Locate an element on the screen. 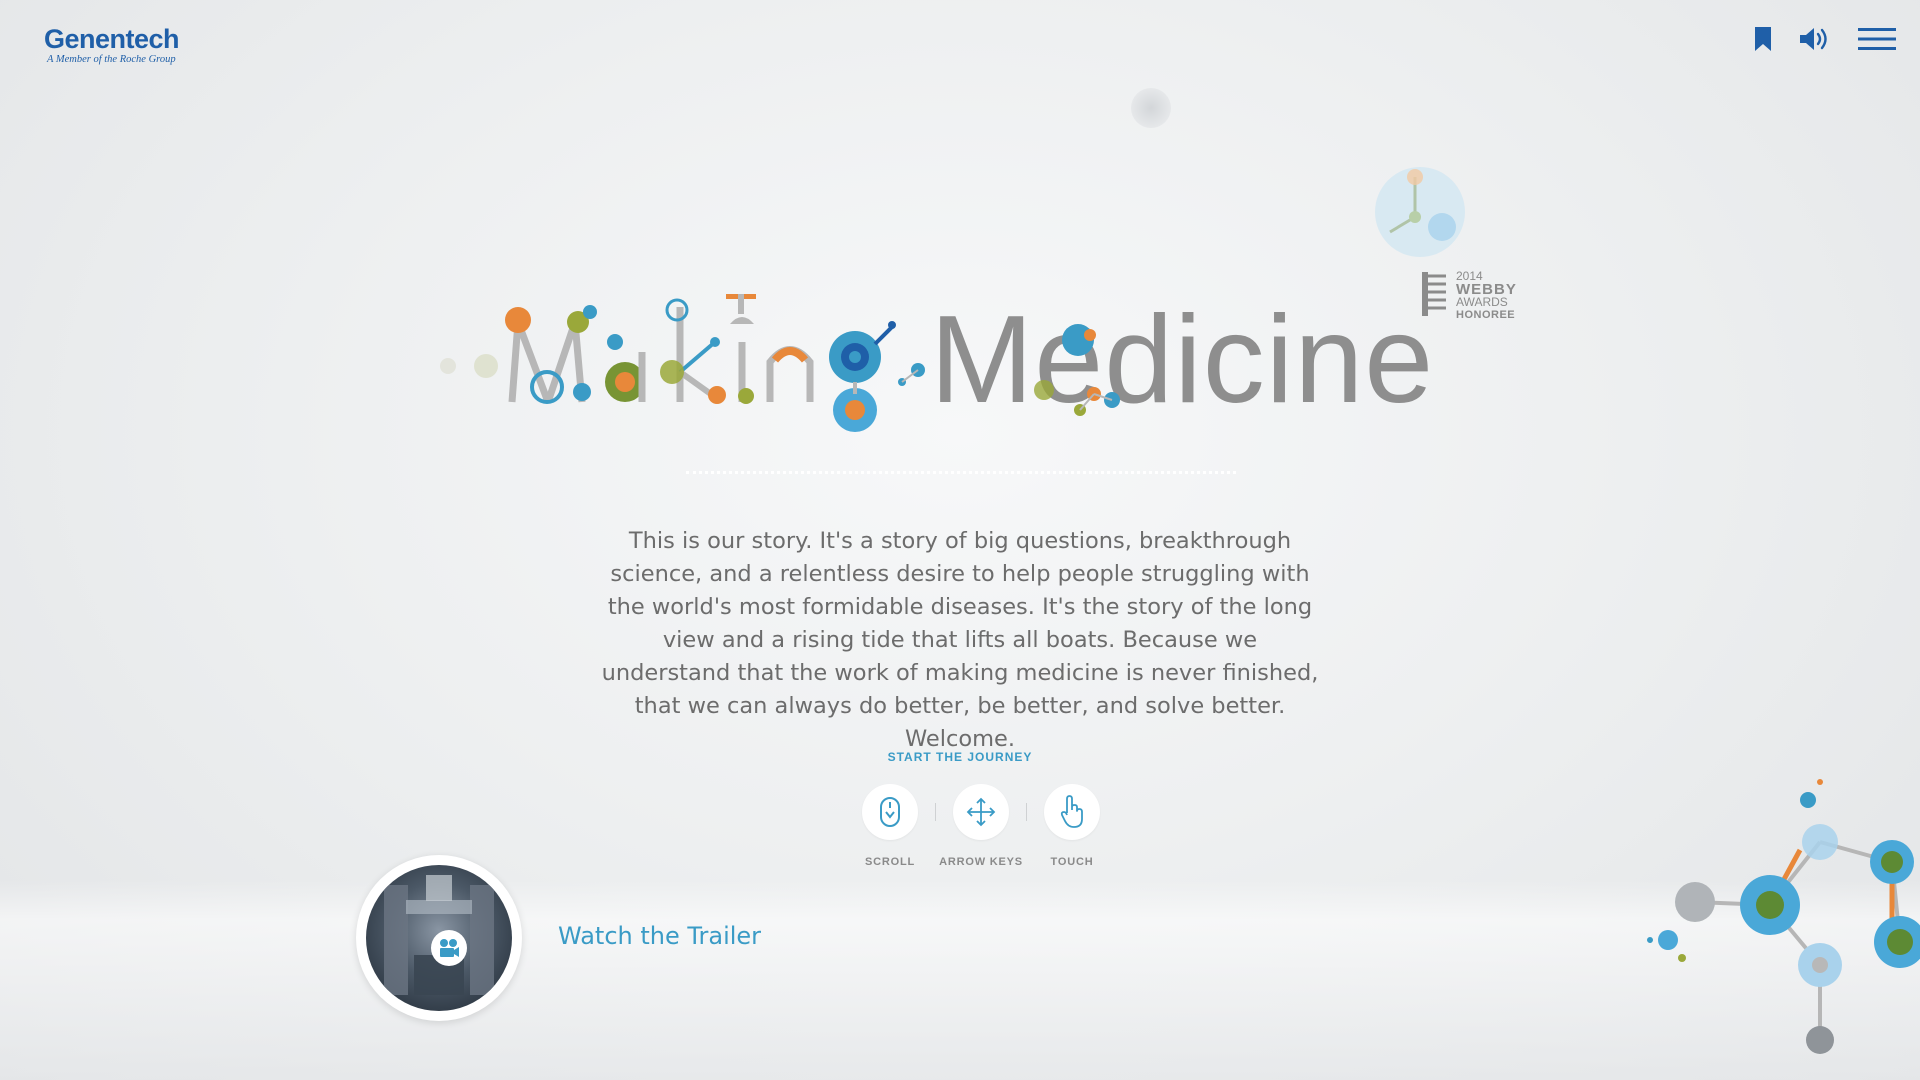 Image resolution: width=1920 pixels, height=1080 pixels. webby-honoree: HONOREE is located at coordinates (1486, 315).